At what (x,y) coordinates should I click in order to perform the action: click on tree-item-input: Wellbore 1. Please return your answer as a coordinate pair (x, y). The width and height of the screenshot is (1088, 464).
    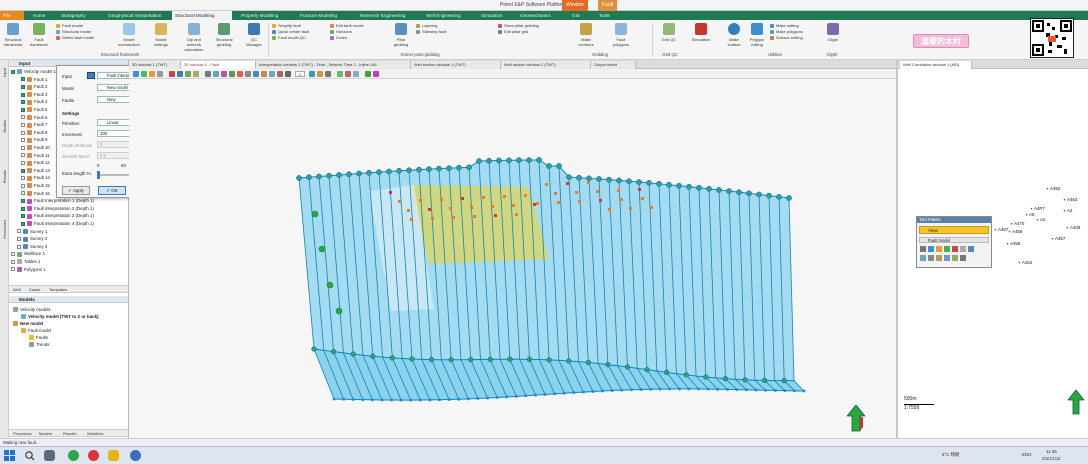
    Looking at the image, I should click on (28, 253).